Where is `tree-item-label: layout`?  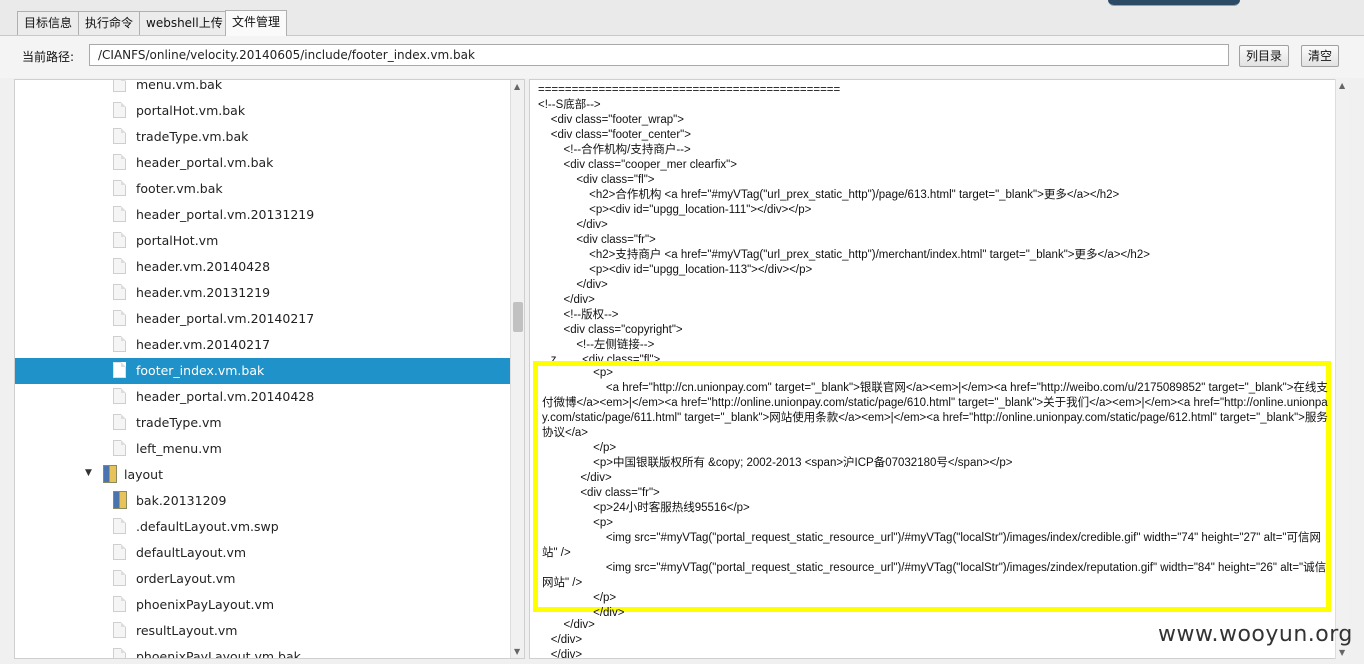 tree-item-label: layout is located at coordinates (144, 474).